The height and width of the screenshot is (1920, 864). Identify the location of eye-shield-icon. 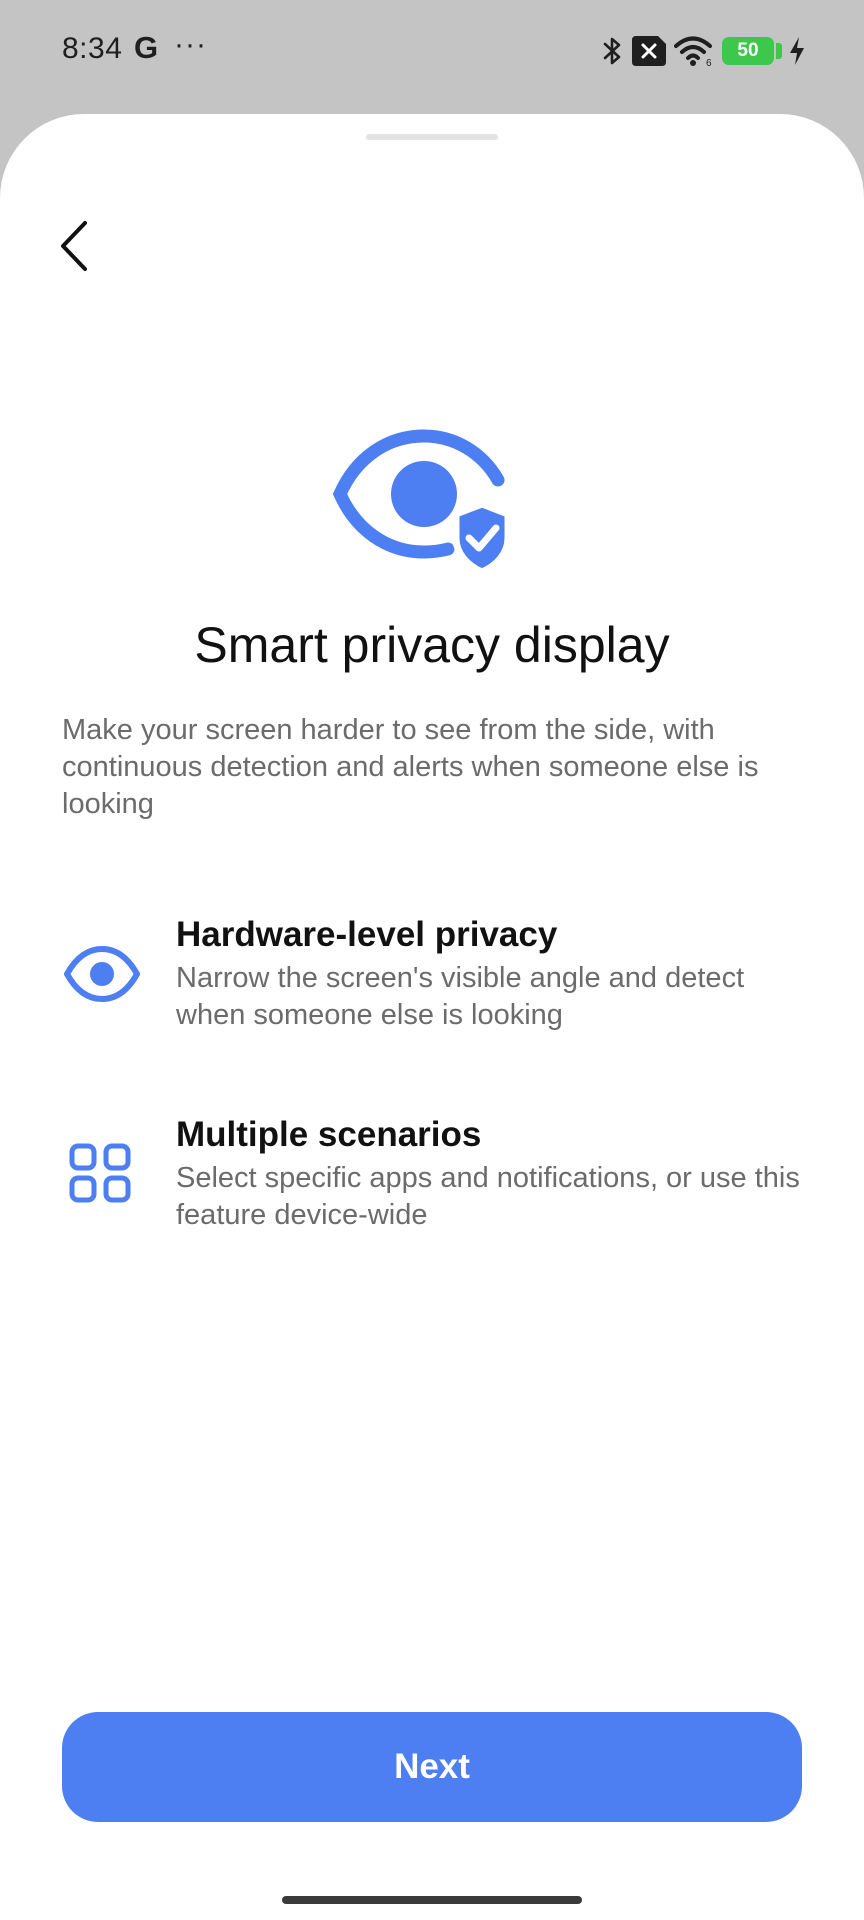
(422, 501).